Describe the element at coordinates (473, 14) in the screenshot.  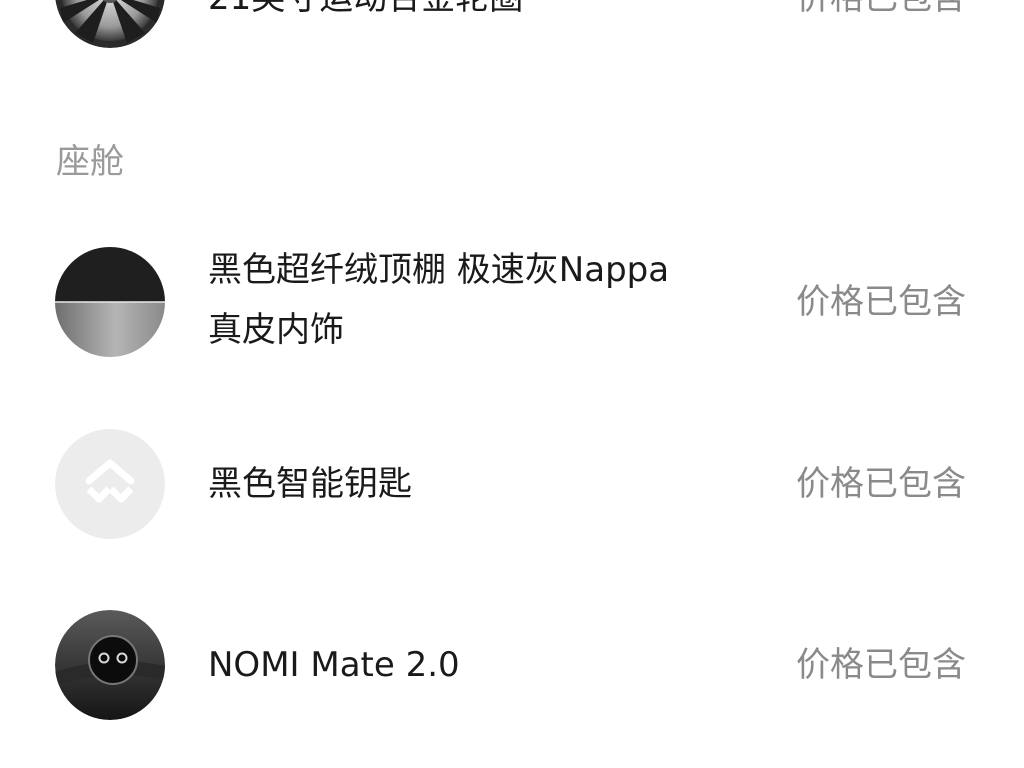
I see `option-name: 21英寸运动合金轮圈` at that location.